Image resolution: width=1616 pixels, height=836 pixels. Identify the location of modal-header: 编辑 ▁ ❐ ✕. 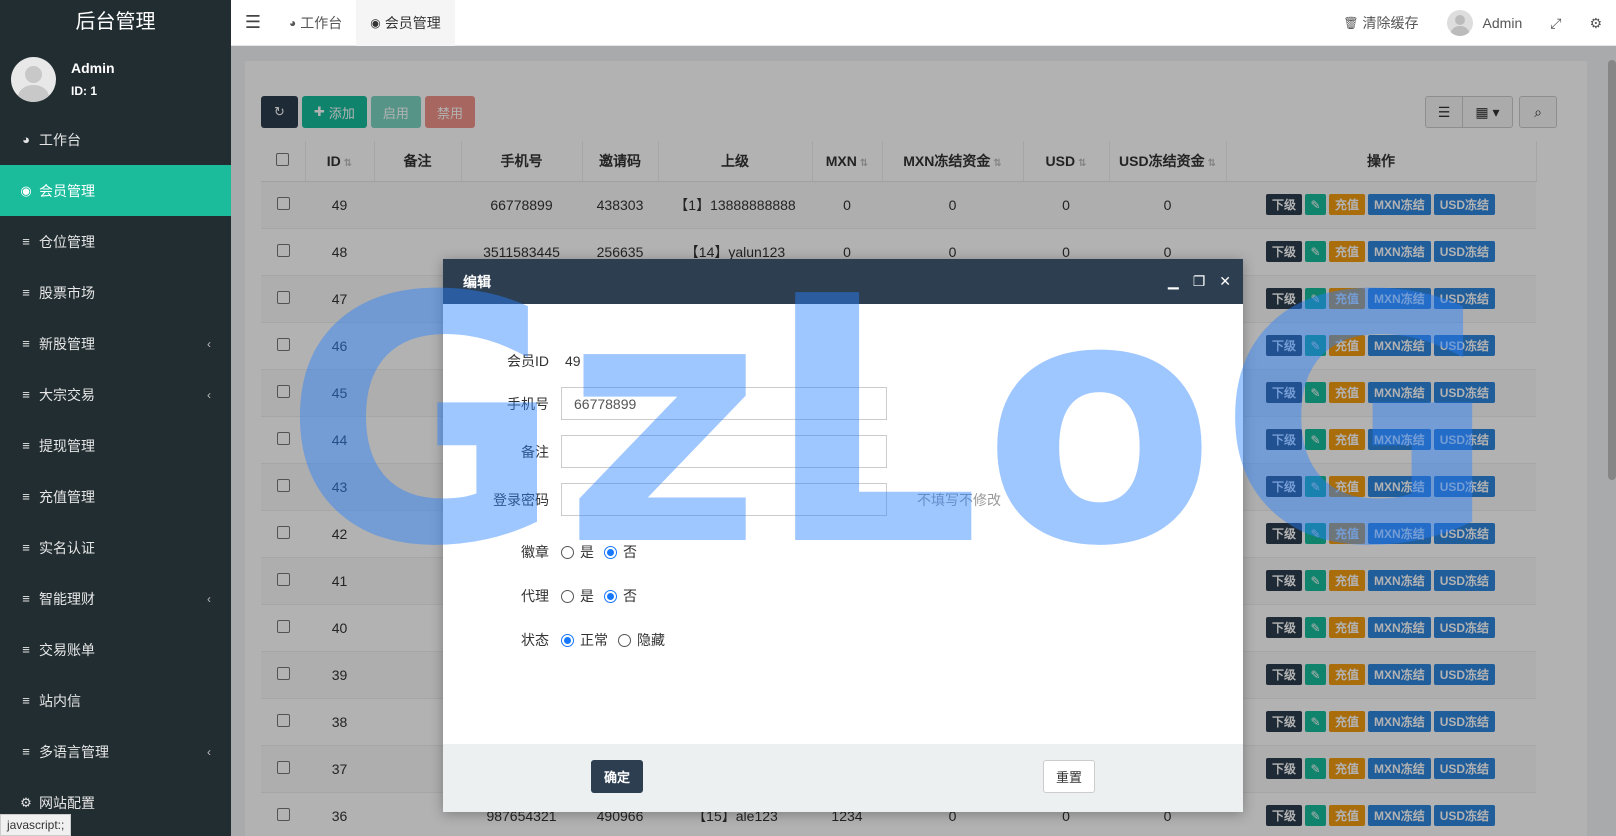
(843, 281).